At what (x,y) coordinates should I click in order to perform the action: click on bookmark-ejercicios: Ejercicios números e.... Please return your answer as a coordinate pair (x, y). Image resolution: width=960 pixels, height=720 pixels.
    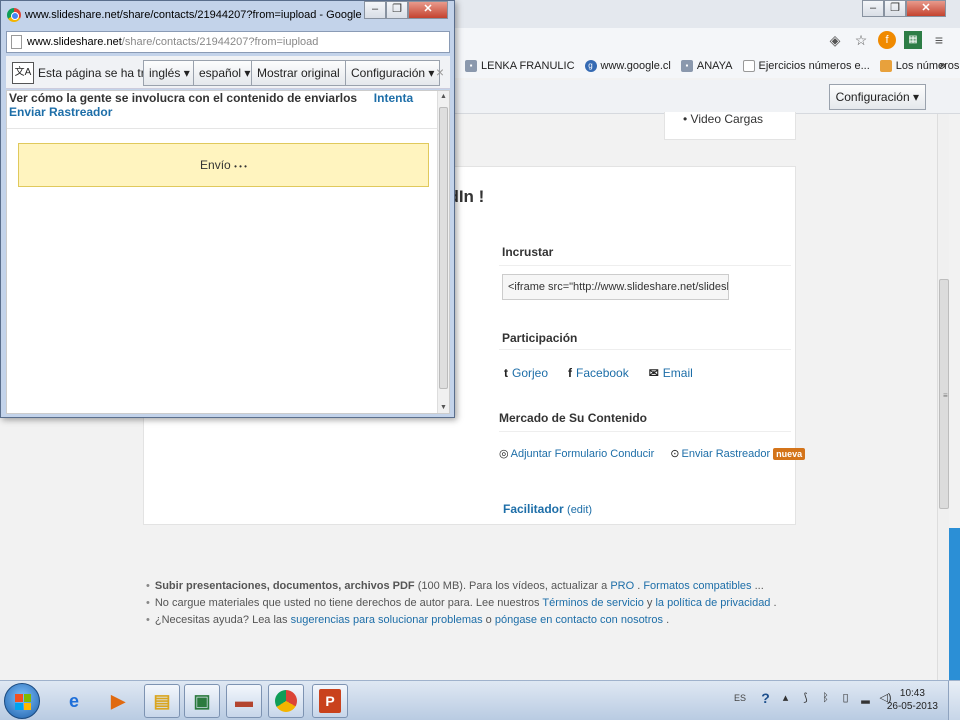
    Looking at the image, I should click on (806, 66).